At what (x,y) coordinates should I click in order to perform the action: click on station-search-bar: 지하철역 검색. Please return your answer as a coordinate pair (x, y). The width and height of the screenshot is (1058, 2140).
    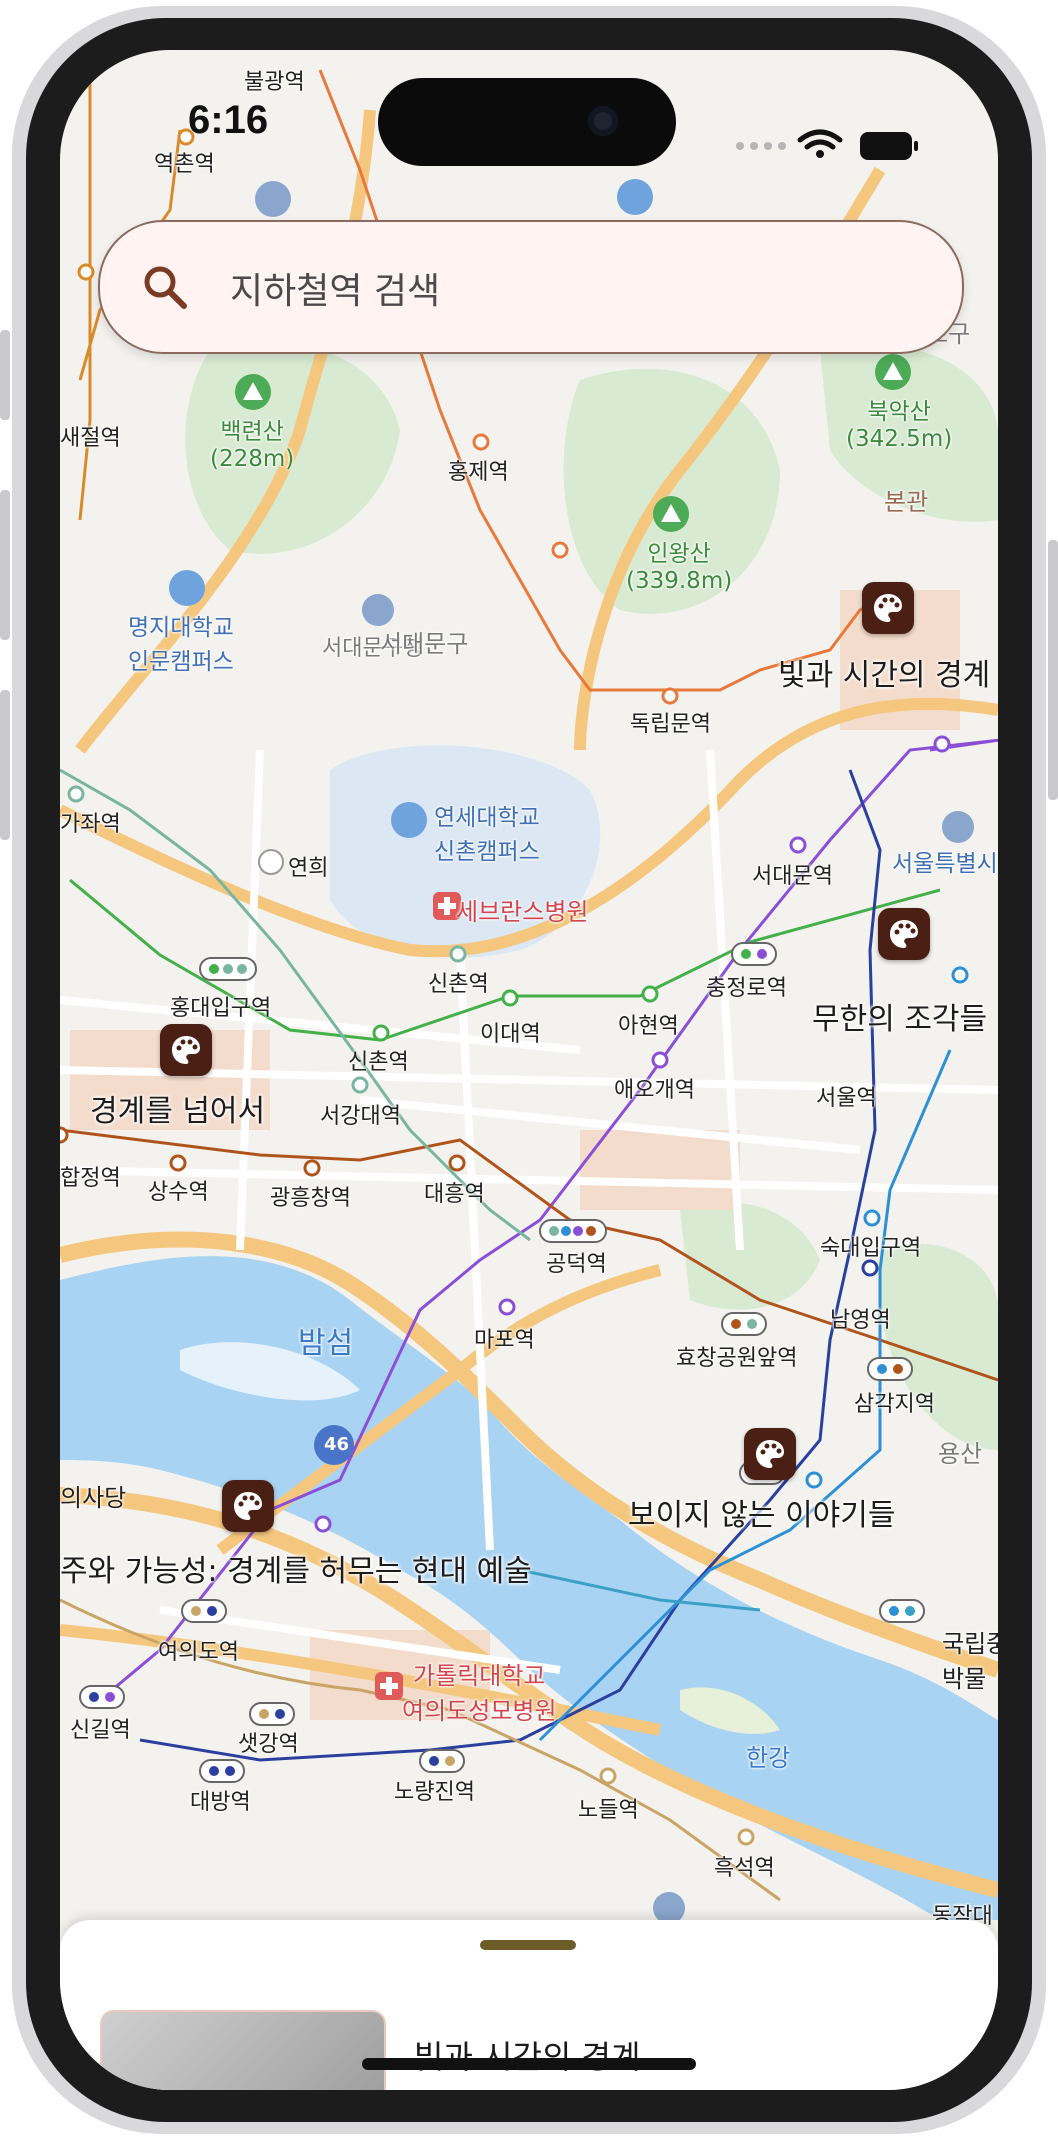
    Looking at the image, I should click on (531, 287).